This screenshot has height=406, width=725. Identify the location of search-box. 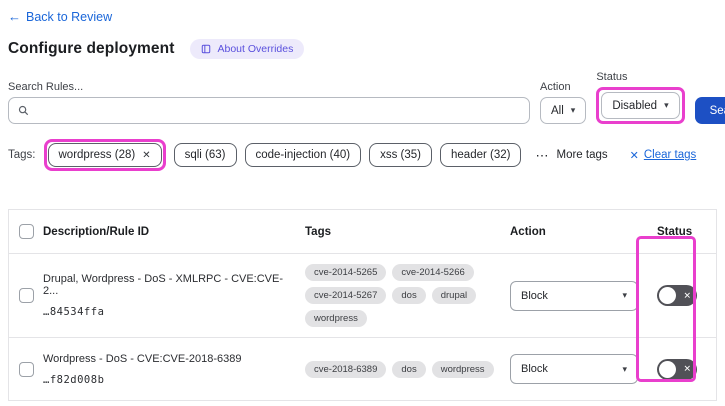
(269, 110).